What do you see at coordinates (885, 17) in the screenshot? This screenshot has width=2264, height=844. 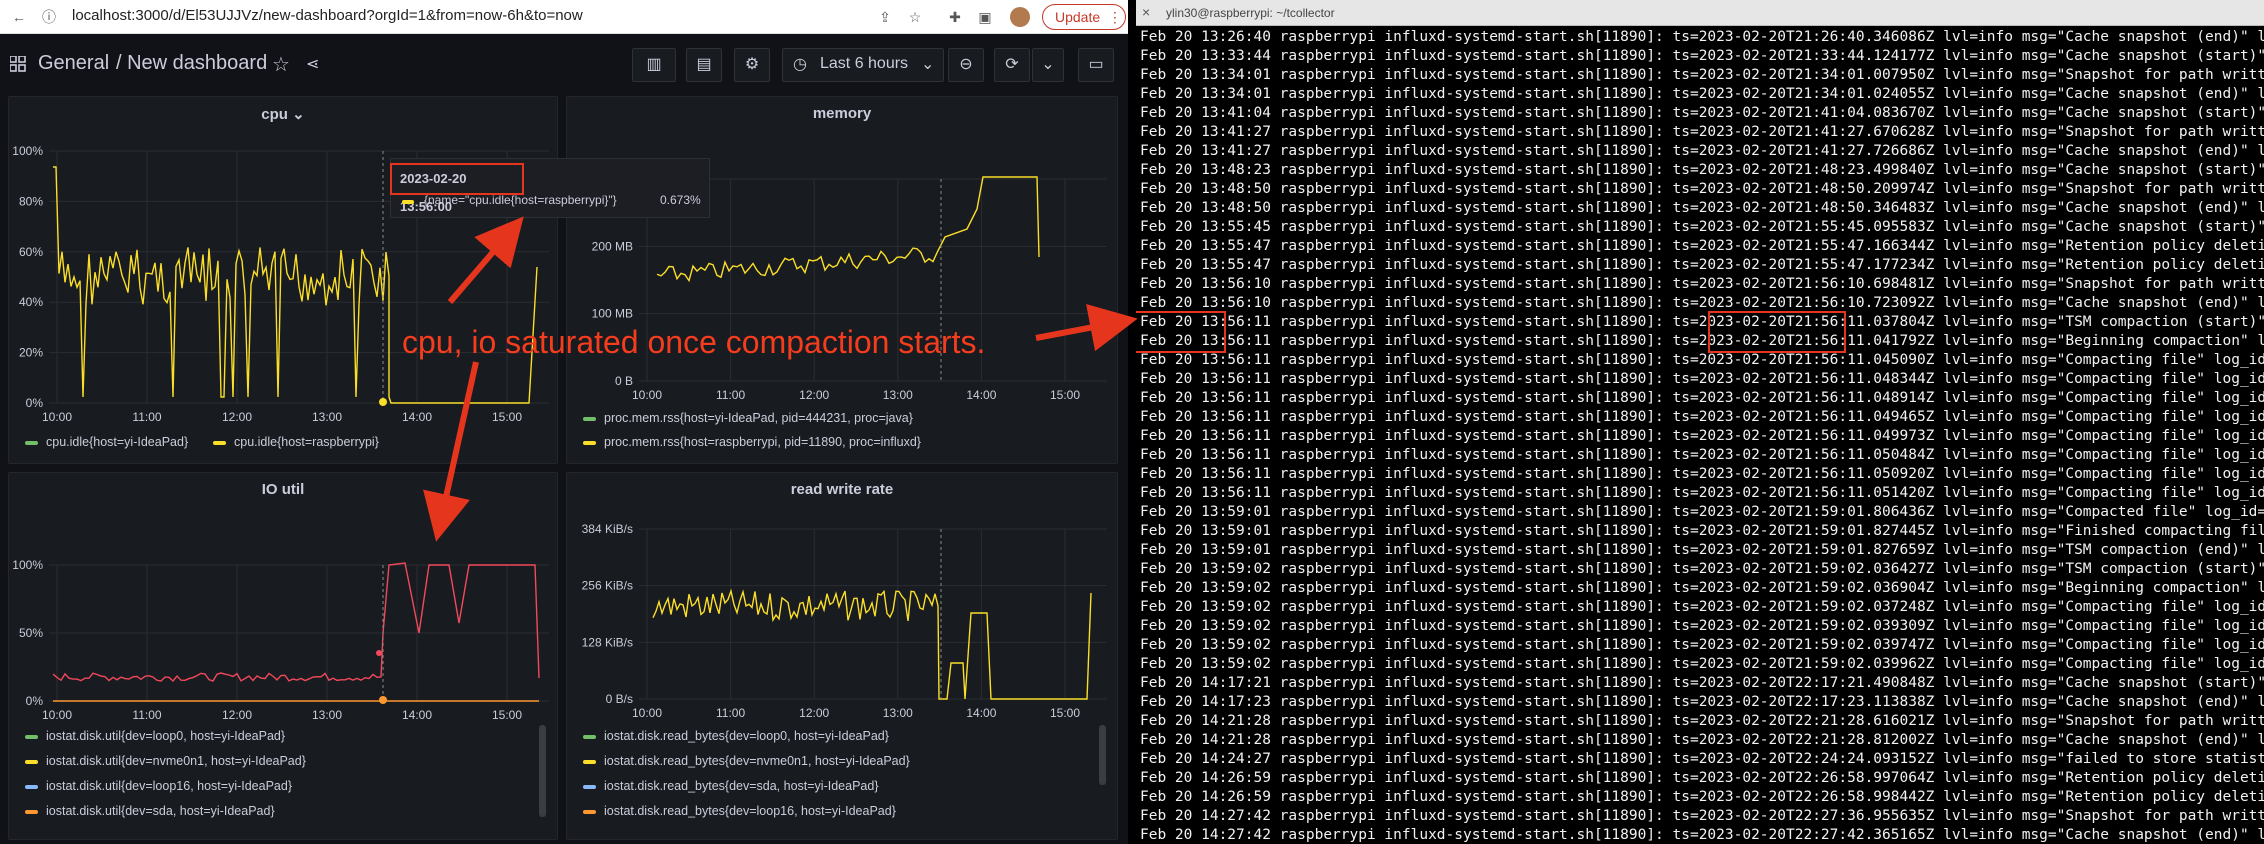 I see `share-page-icon: ⇪` at bounding box center [885, 17].